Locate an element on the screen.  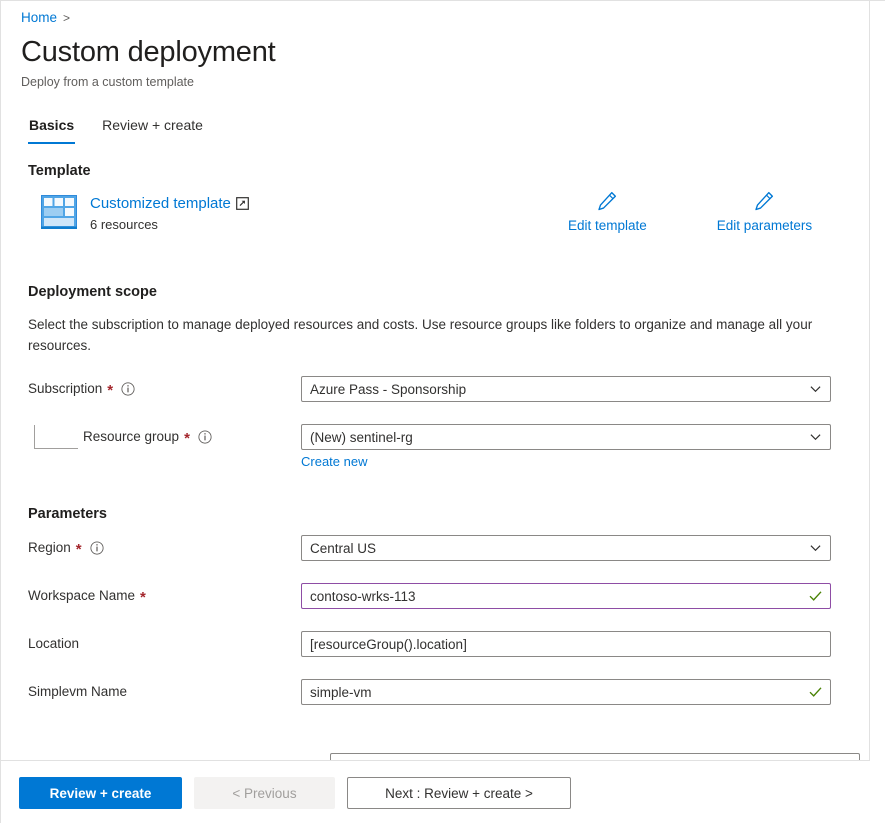
workspace-name-input: contoso-wrks-113 is located at coordinates (566, 596).